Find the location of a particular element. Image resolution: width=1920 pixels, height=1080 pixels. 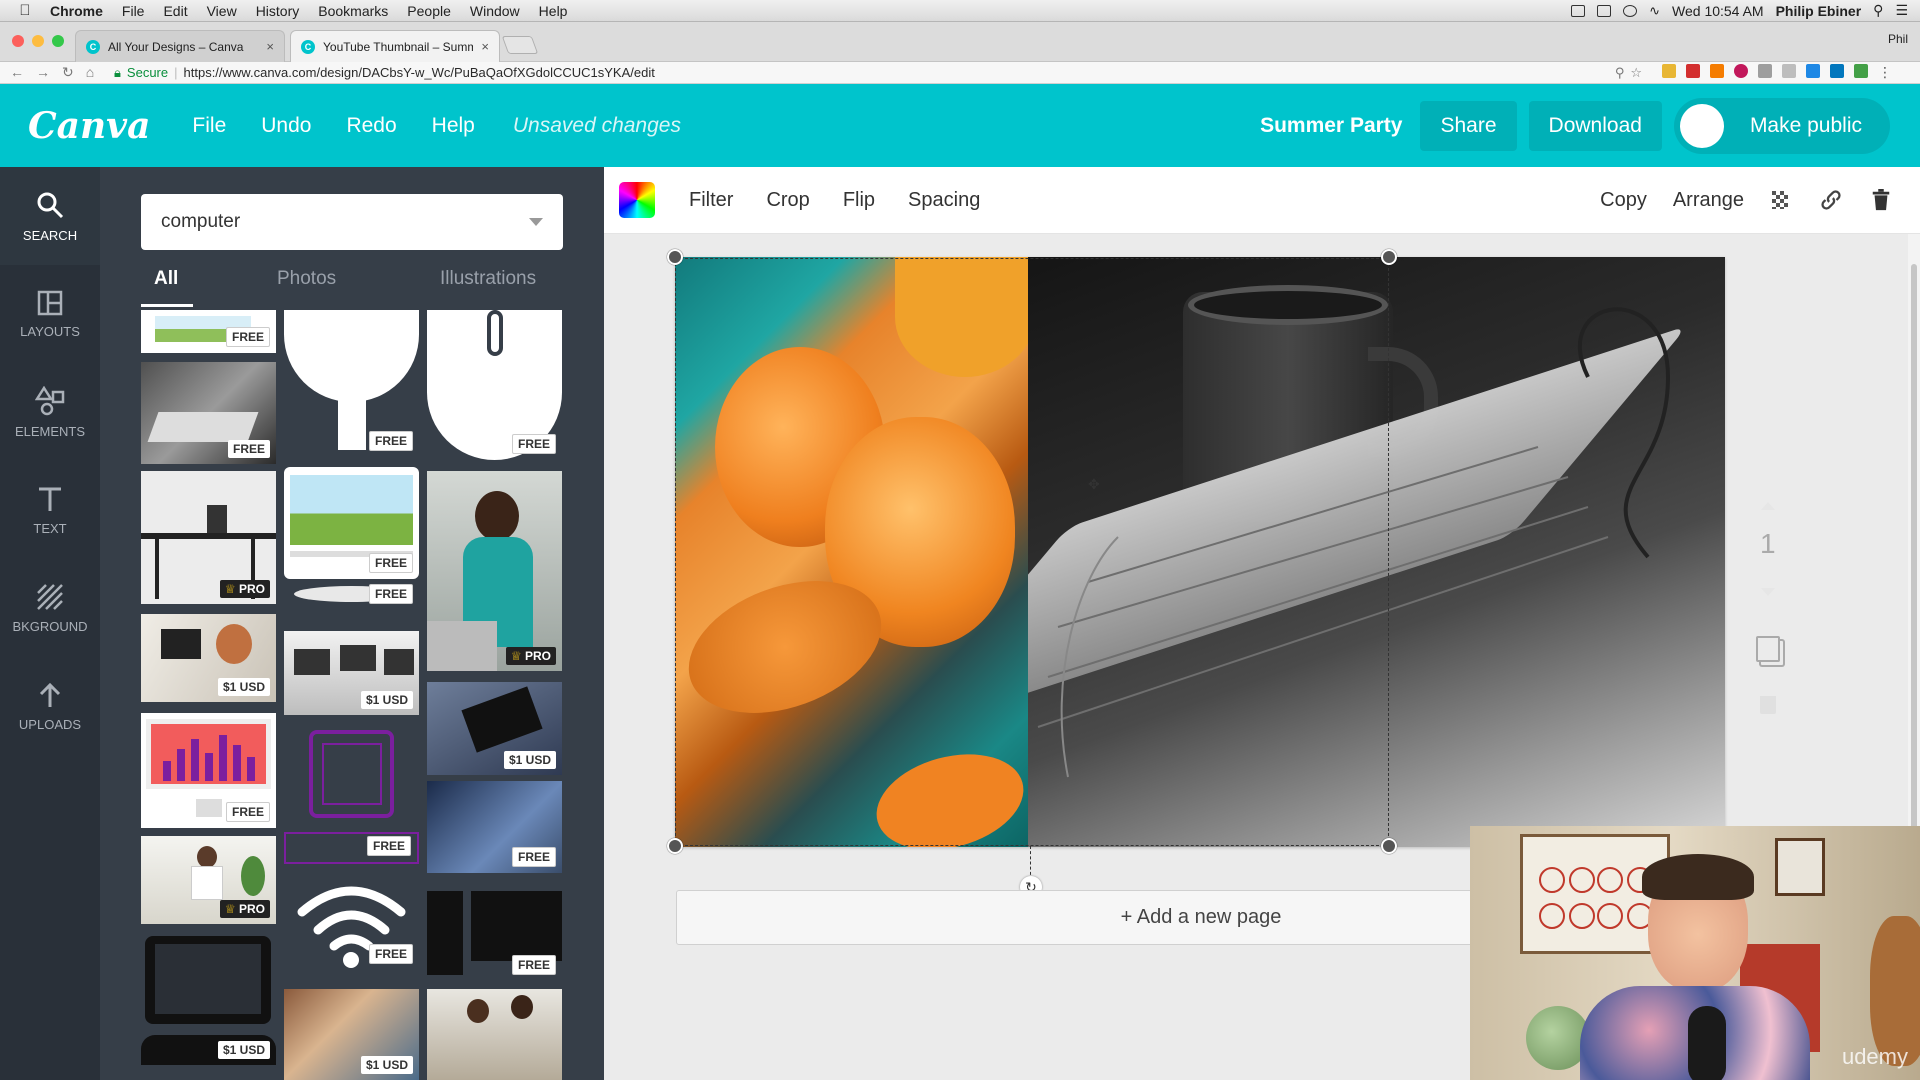

back-icon: ← is located at coordinates (17, 72).